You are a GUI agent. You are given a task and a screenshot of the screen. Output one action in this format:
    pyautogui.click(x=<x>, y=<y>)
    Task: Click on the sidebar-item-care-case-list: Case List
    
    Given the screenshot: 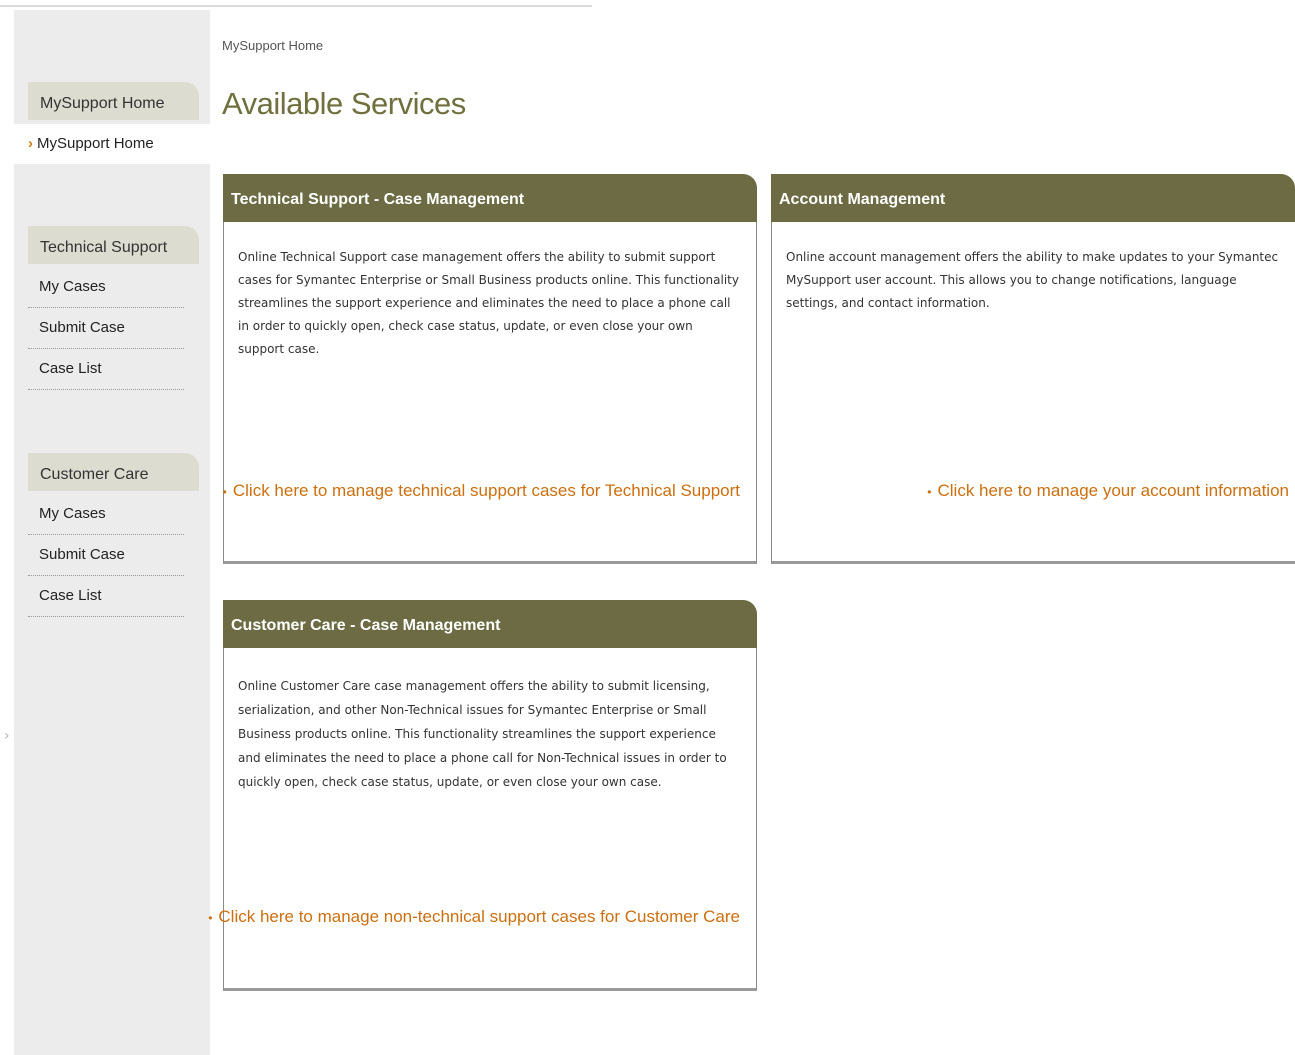 What is the action you would take?
    pyautogui.click(x=106, y=597)
    